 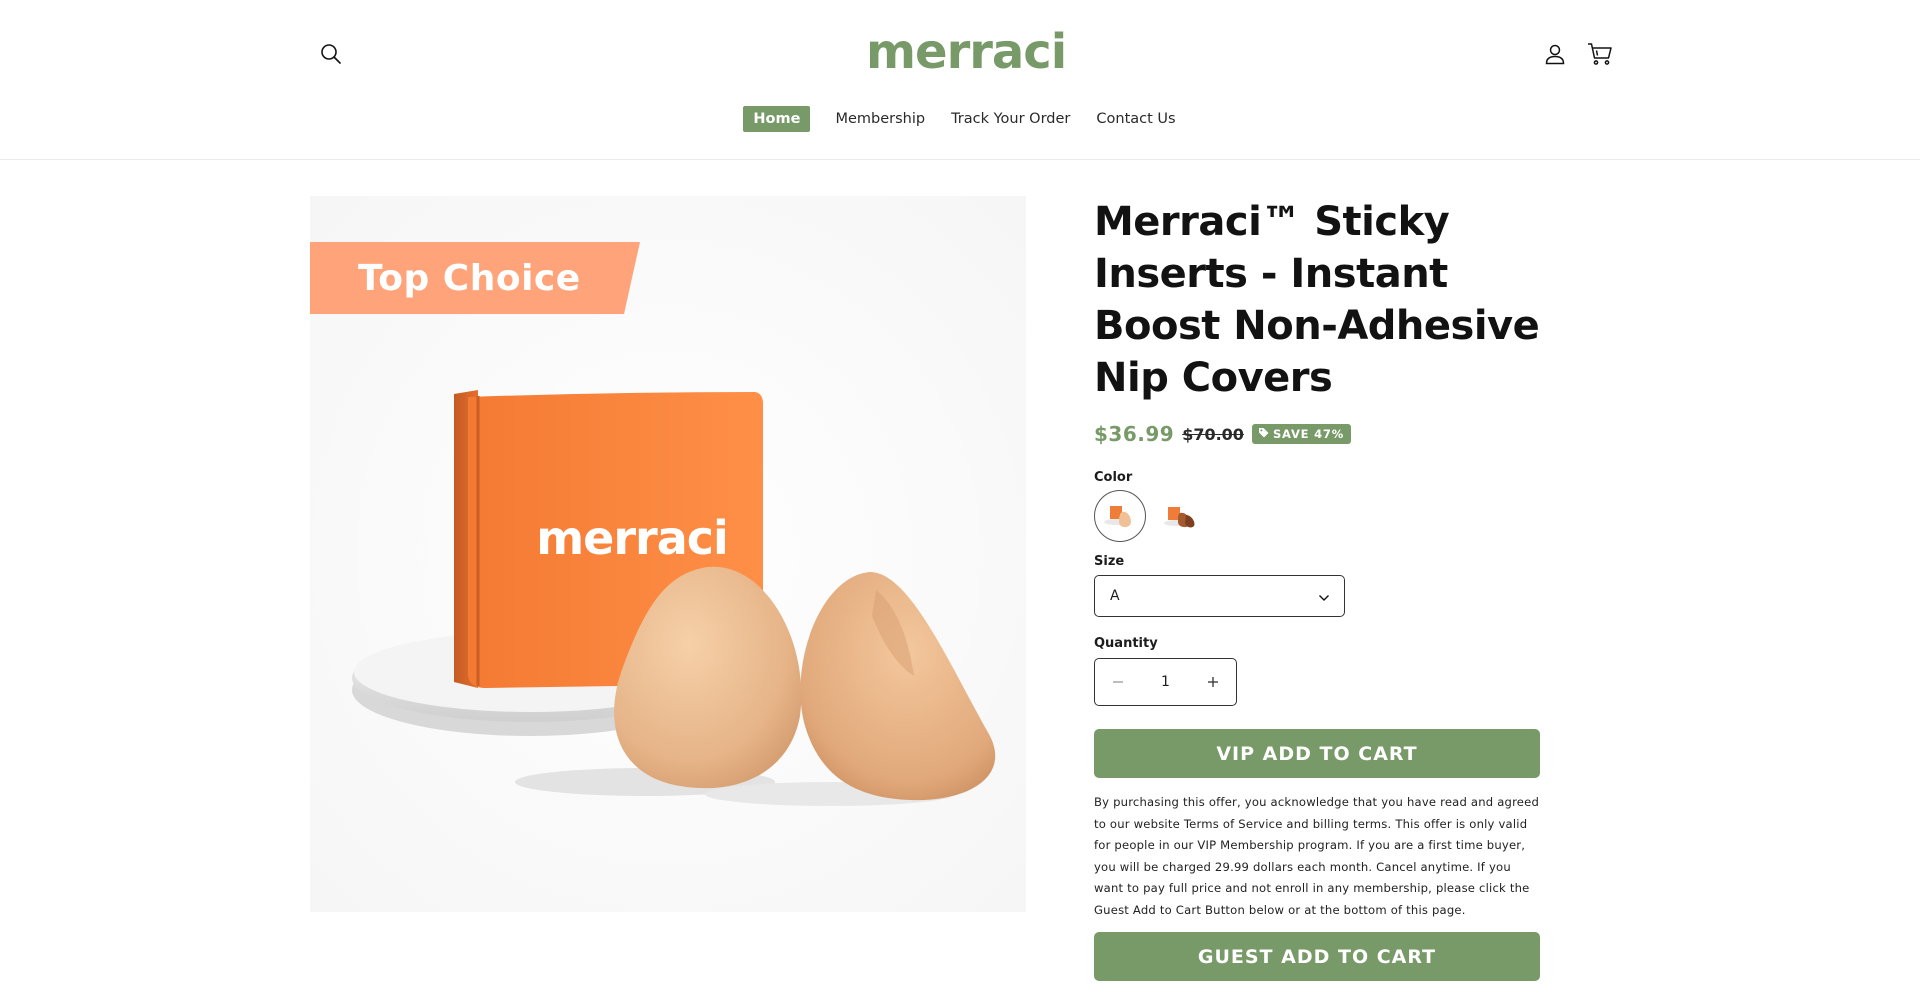 What do you see at coordinates (1115, 596) in the screenshot?
I see `size-selected-value: A` at bounding box center [1115, 596].